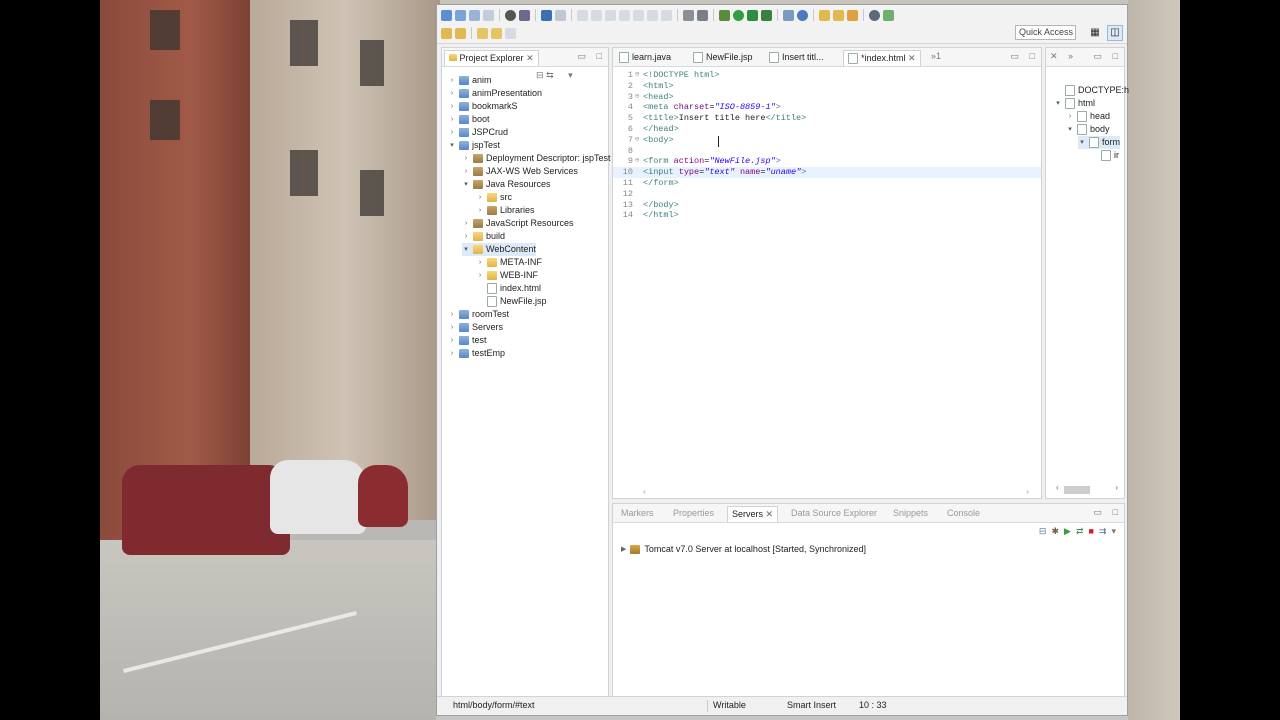 Image resolution: width=1280 pixels, height=720 pixels. I want to click on tree-item: ▾ jspTest, so click(474, 145).